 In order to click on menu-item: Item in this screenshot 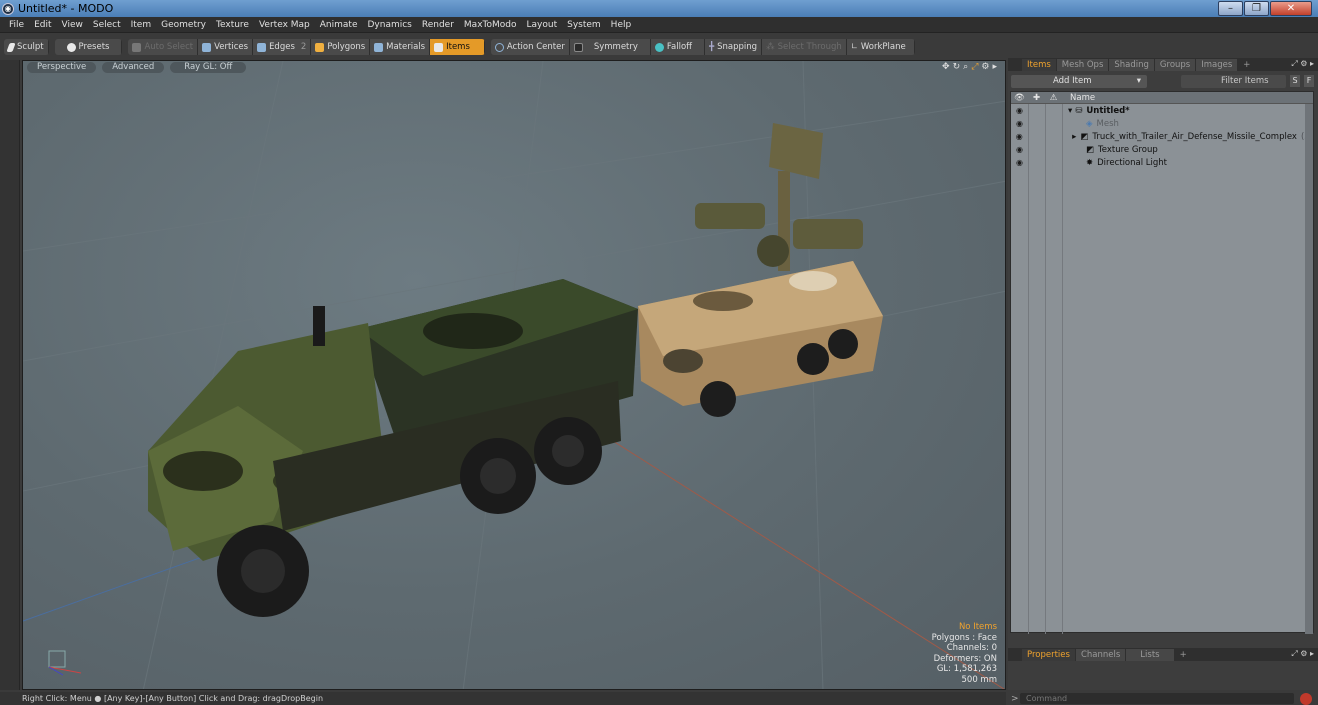, I will do `click(141, 25)`.